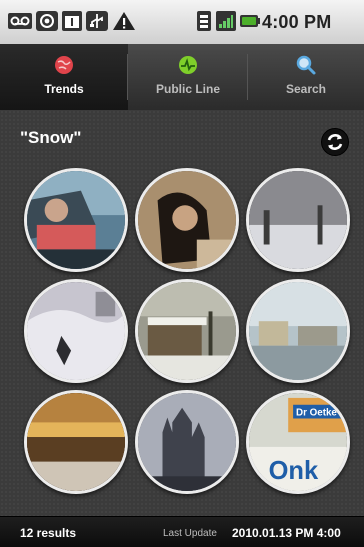  I want to click on status-time: 4:00 PM, so click(297, 22).